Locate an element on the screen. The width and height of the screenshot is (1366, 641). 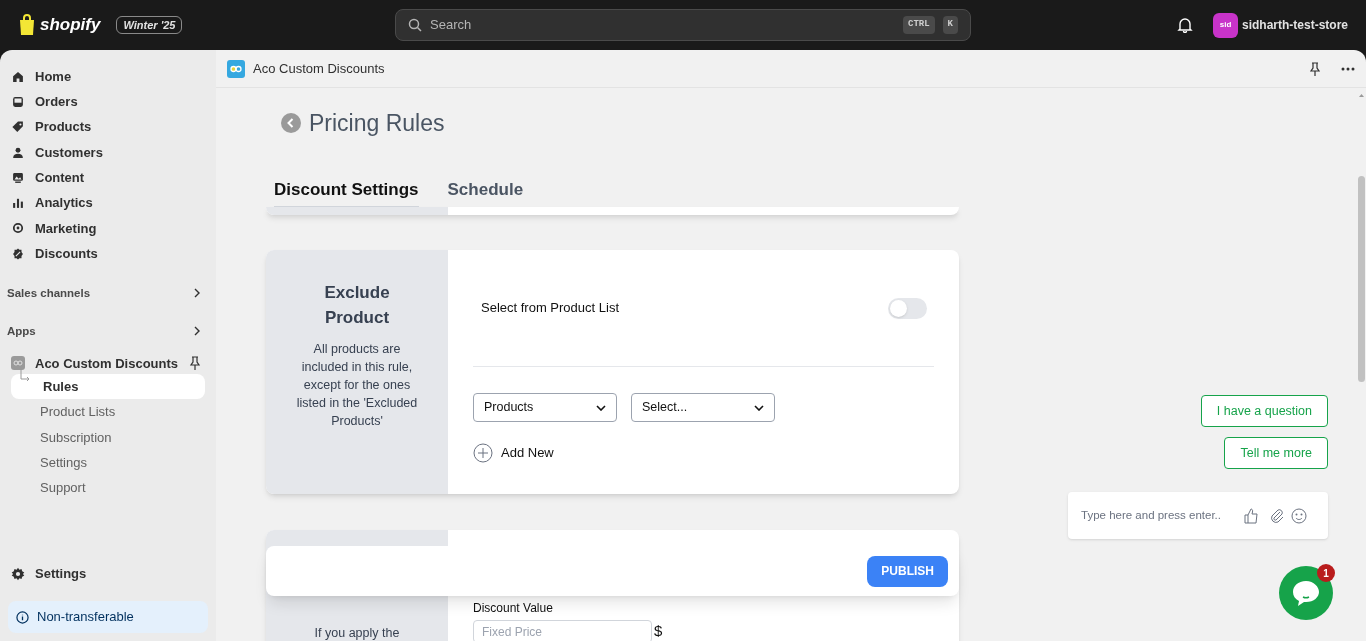
scroll-up-icon is located at coordinates (1361, 95).